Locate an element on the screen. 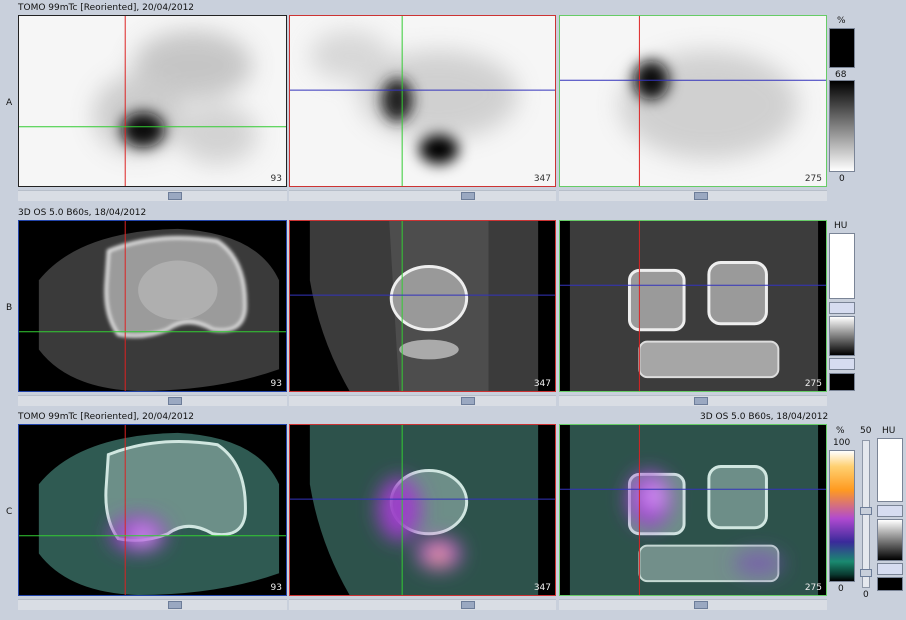  spect-transverse-view: 93 is located at coordinates (152, 101).